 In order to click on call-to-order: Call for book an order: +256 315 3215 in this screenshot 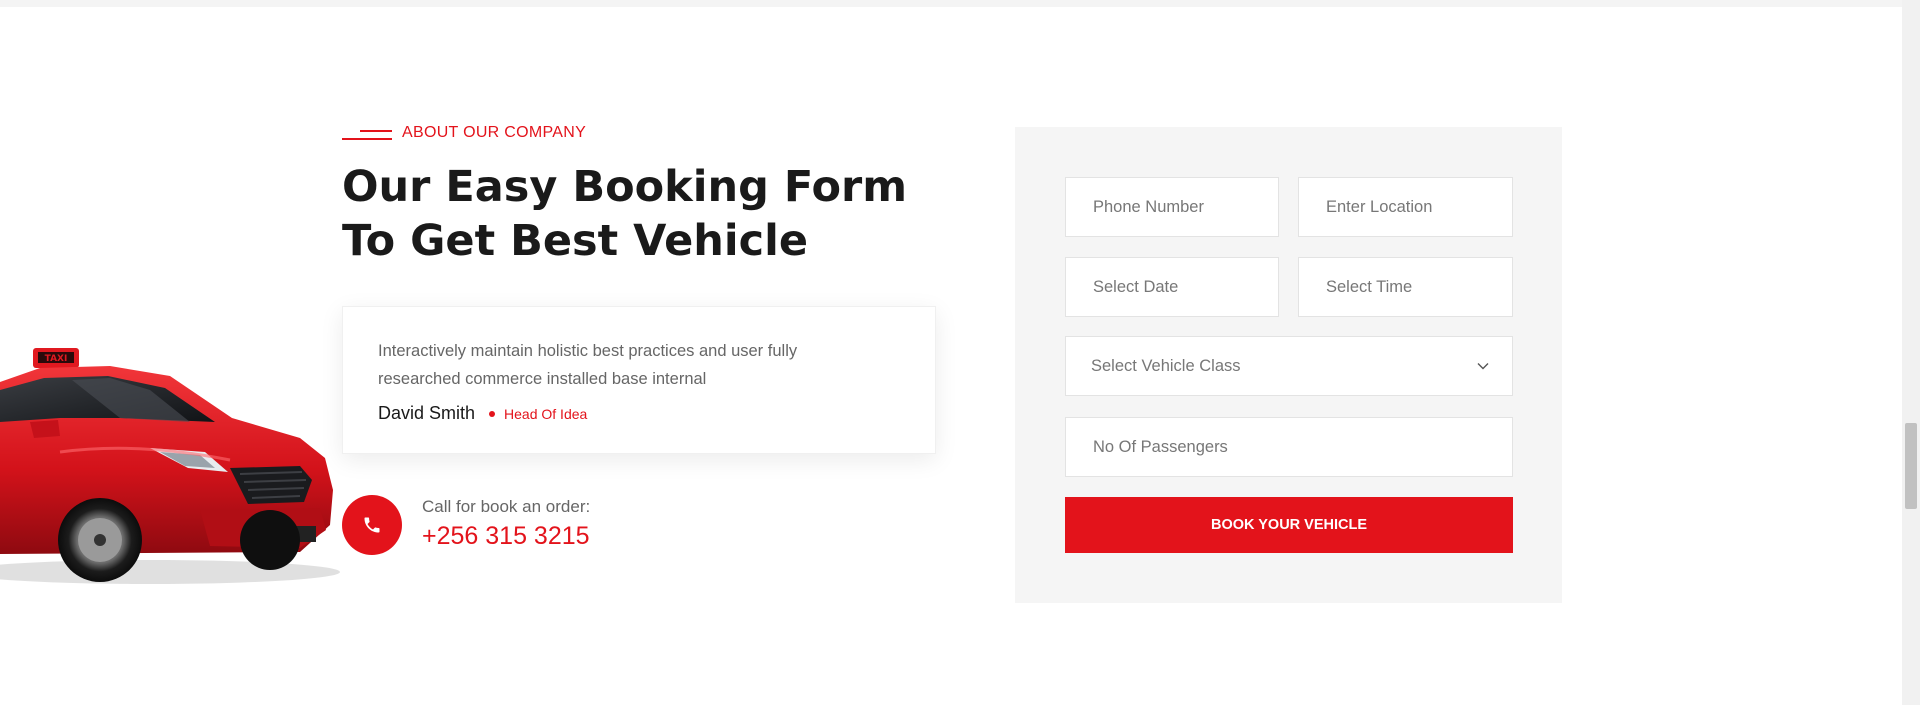, I will do `click(466, 525)`.